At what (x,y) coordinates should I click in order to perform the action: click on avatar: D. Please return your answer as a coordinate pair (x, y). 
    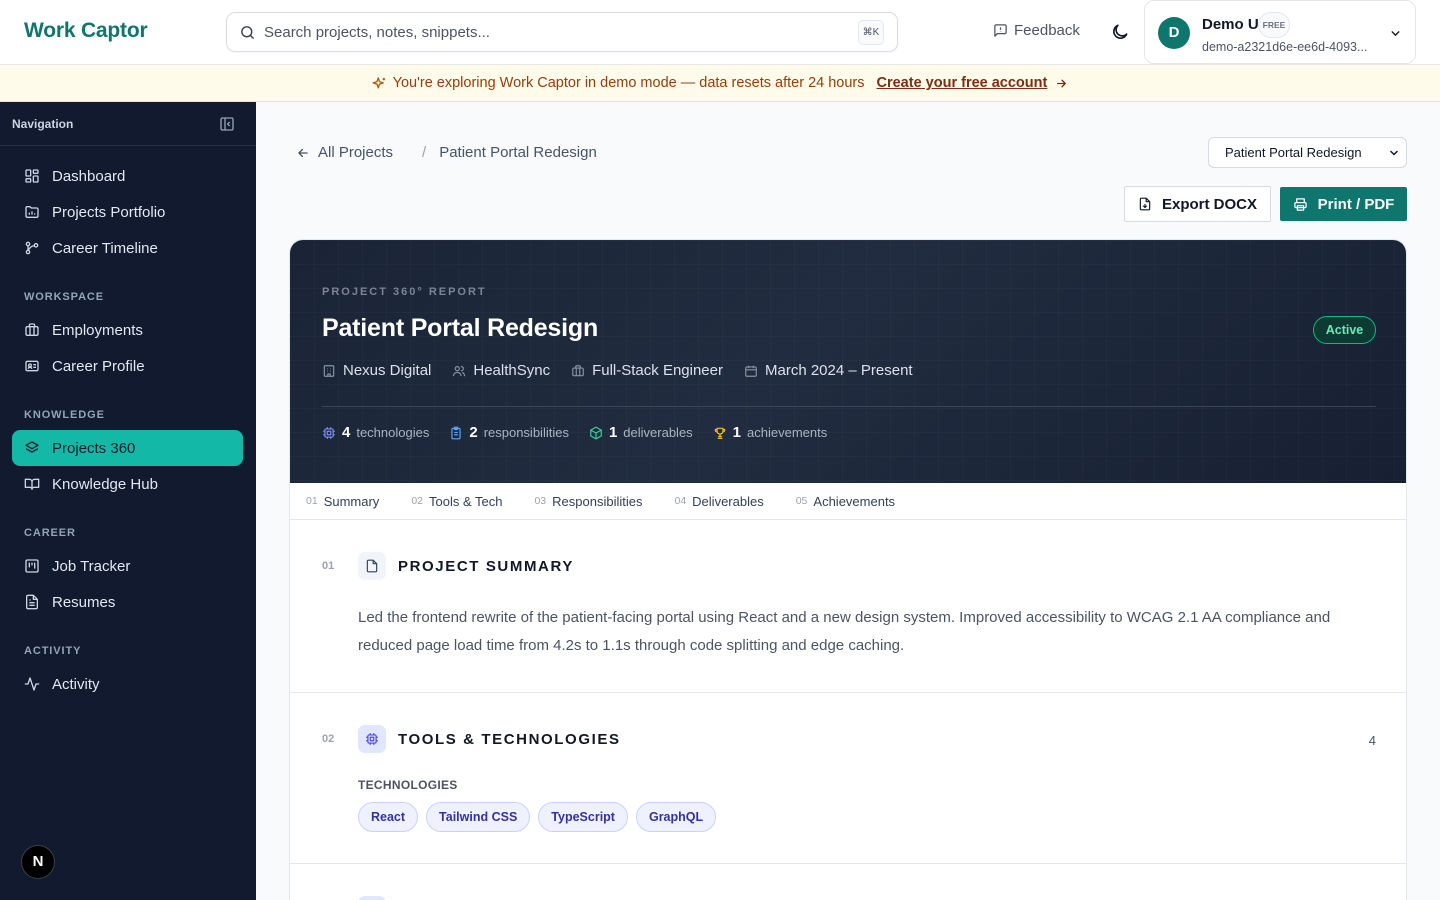
    Looking at the image, I should click on (1174, 33).